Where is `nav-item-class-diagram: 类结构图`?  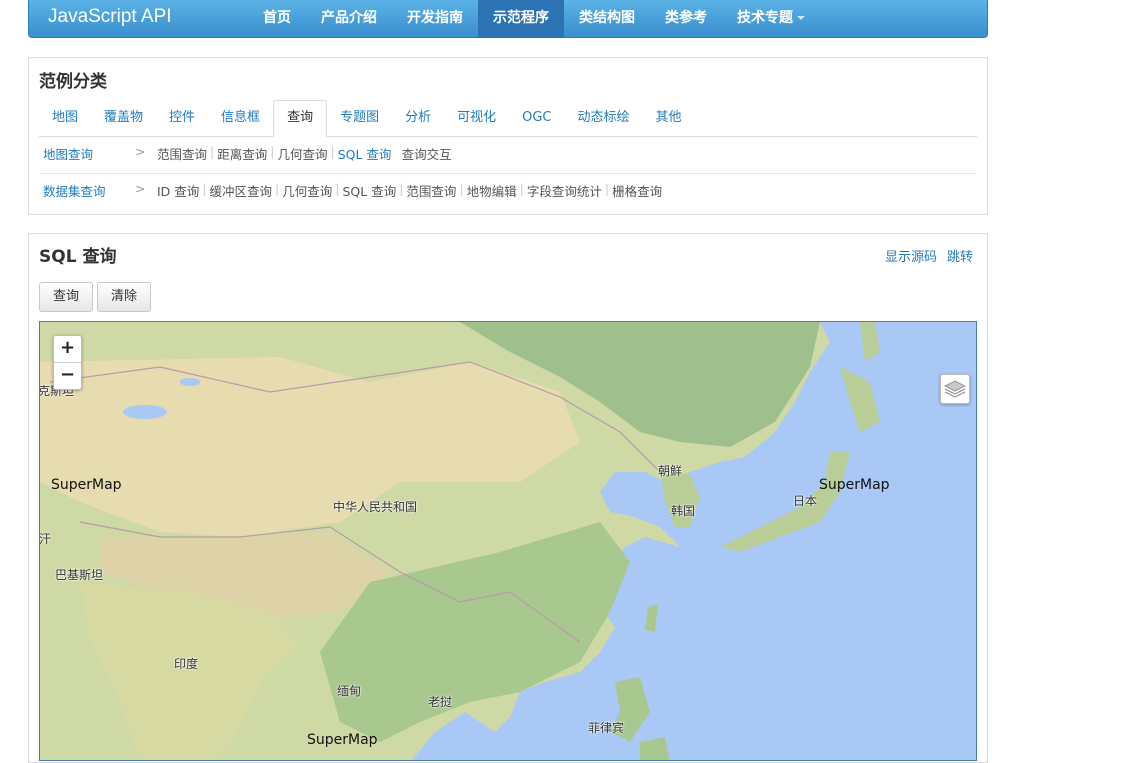
nav-item-class-diagram: 类结构图 is located at coordinates (607, 19).